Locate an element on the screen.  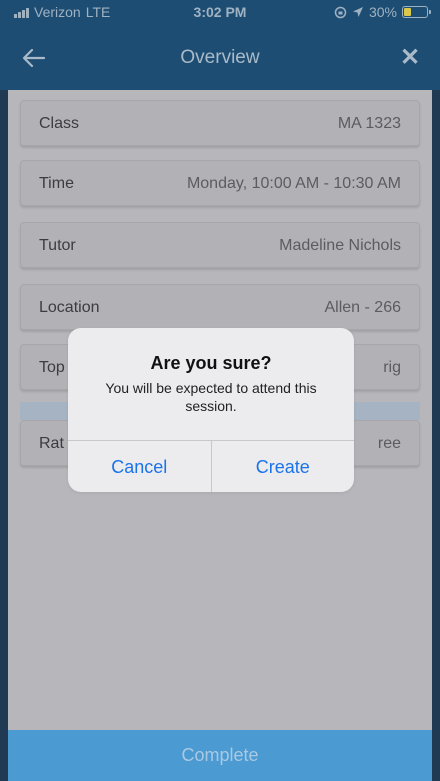
row-label: Rat is located at coordinates (51, 443).